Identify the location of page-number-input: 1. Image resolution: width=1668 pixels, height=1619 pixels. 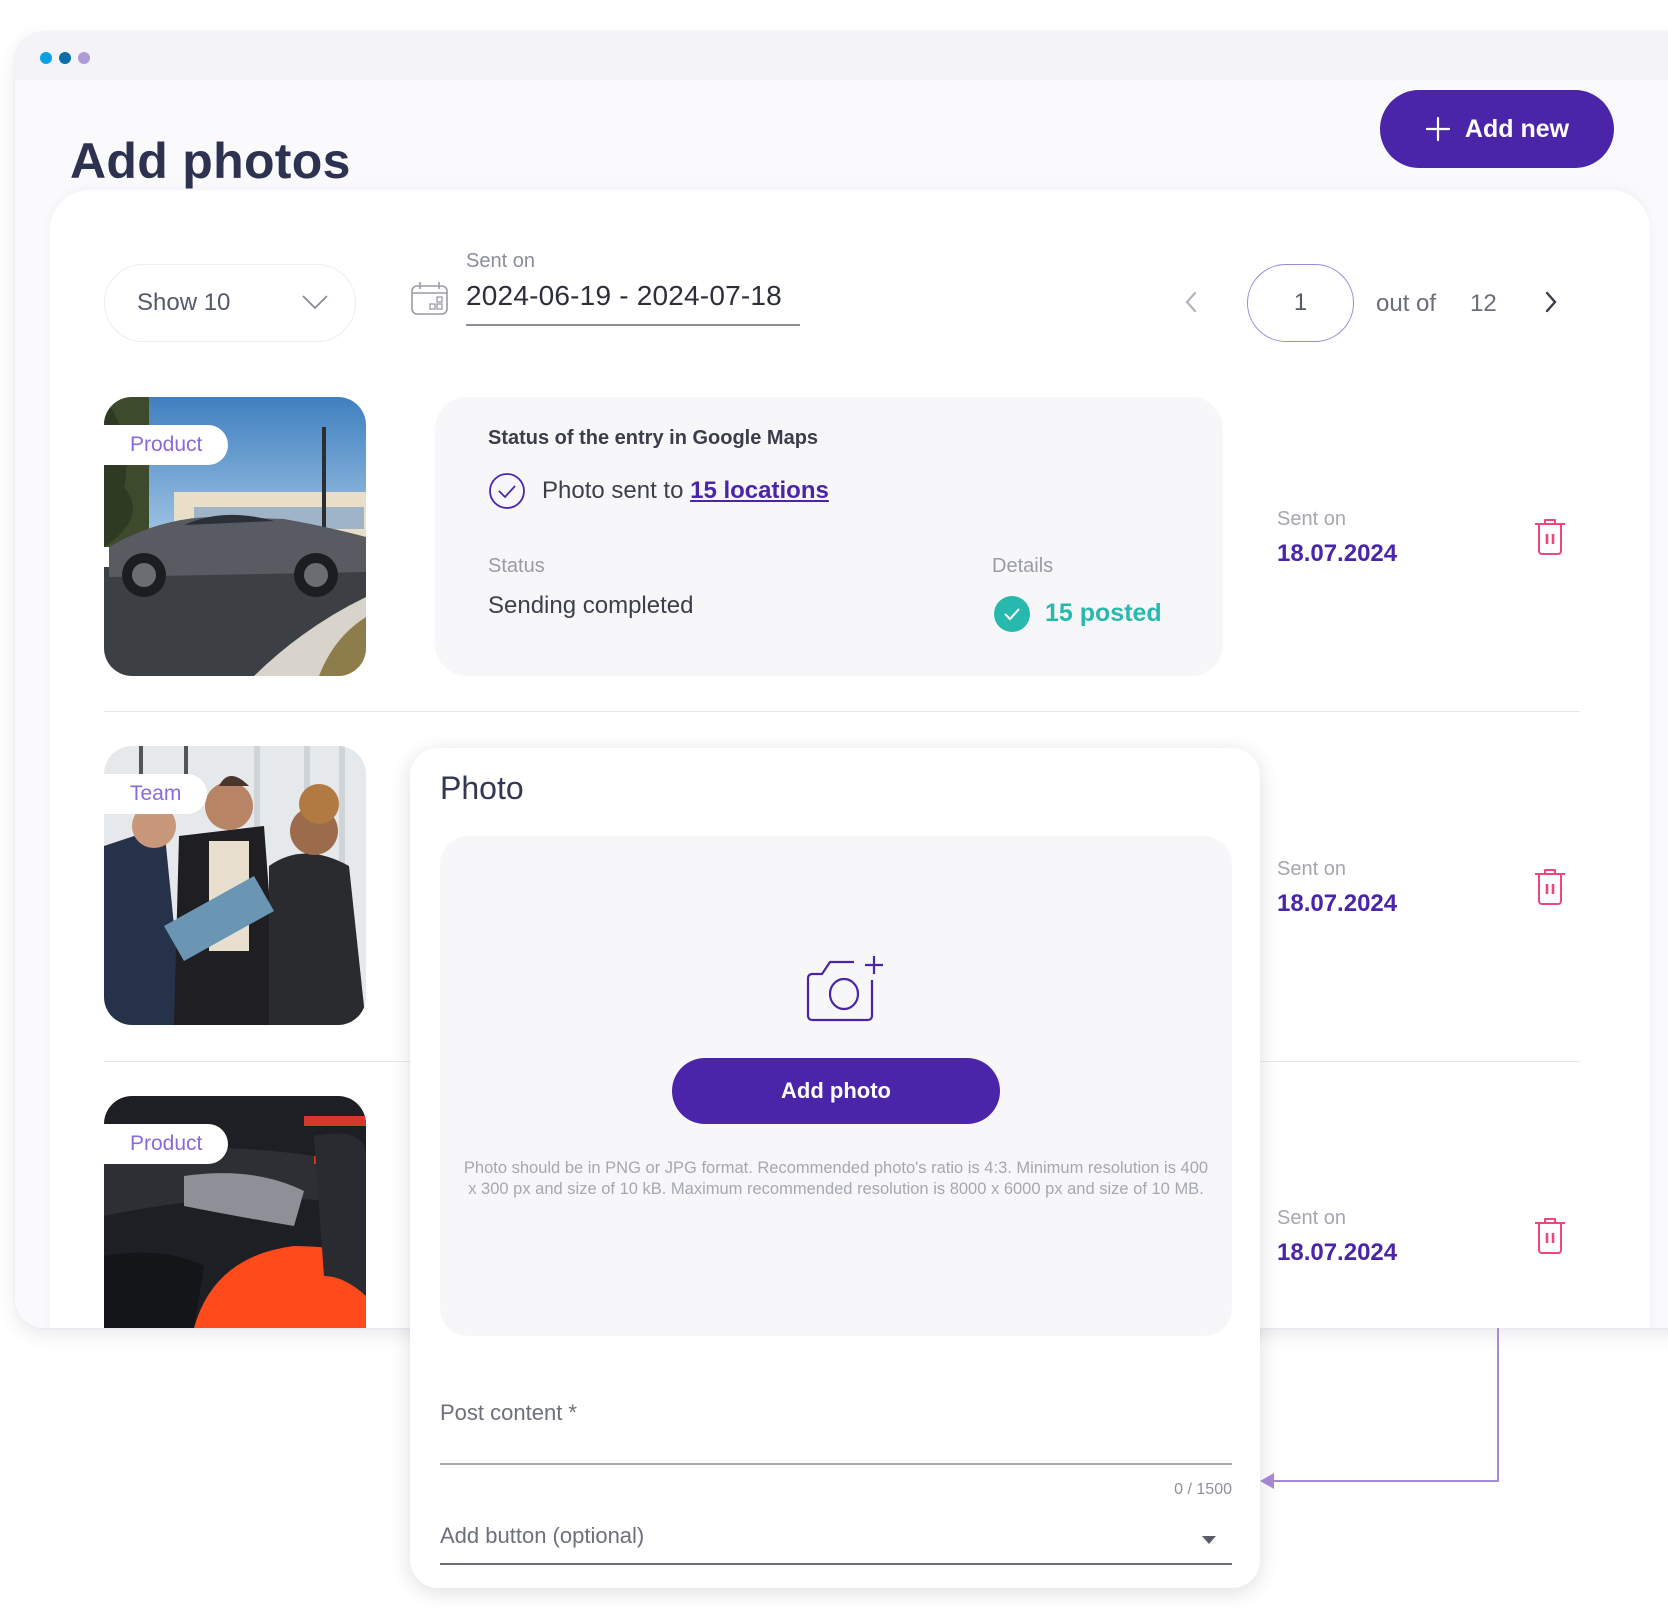
(1300, 303).